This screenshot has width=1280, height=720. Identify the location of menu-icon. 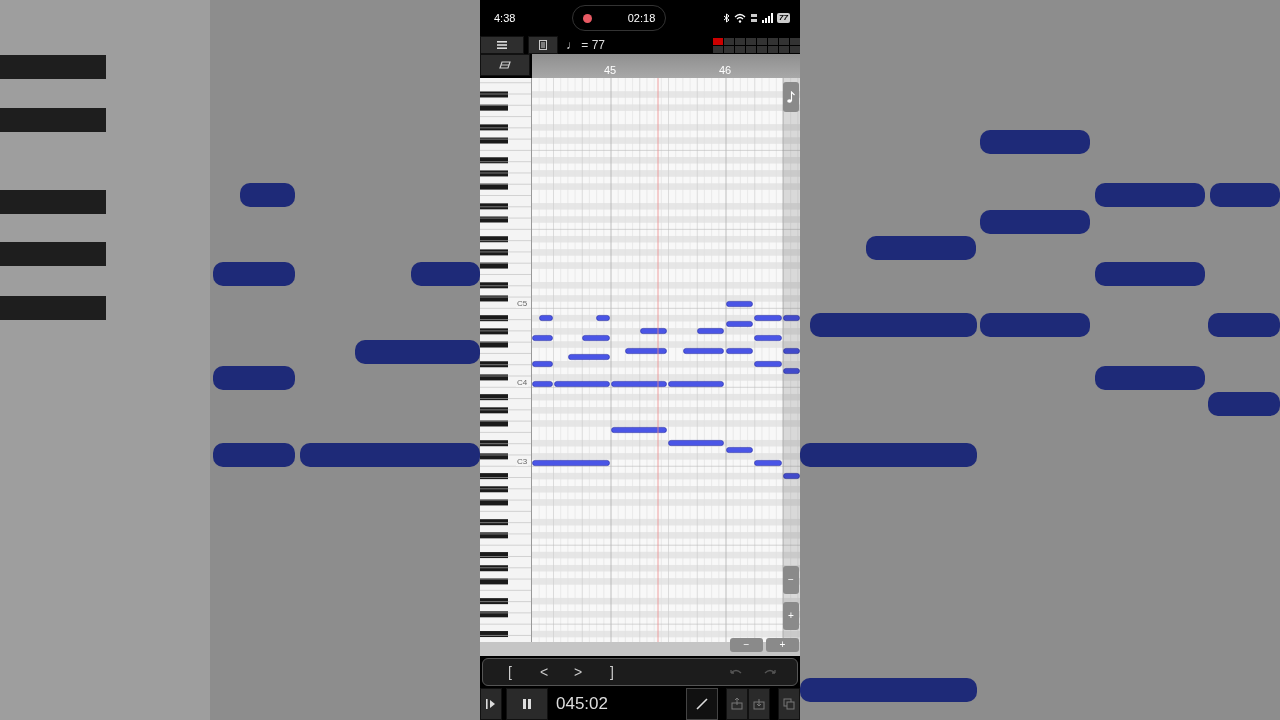
(502, 45).